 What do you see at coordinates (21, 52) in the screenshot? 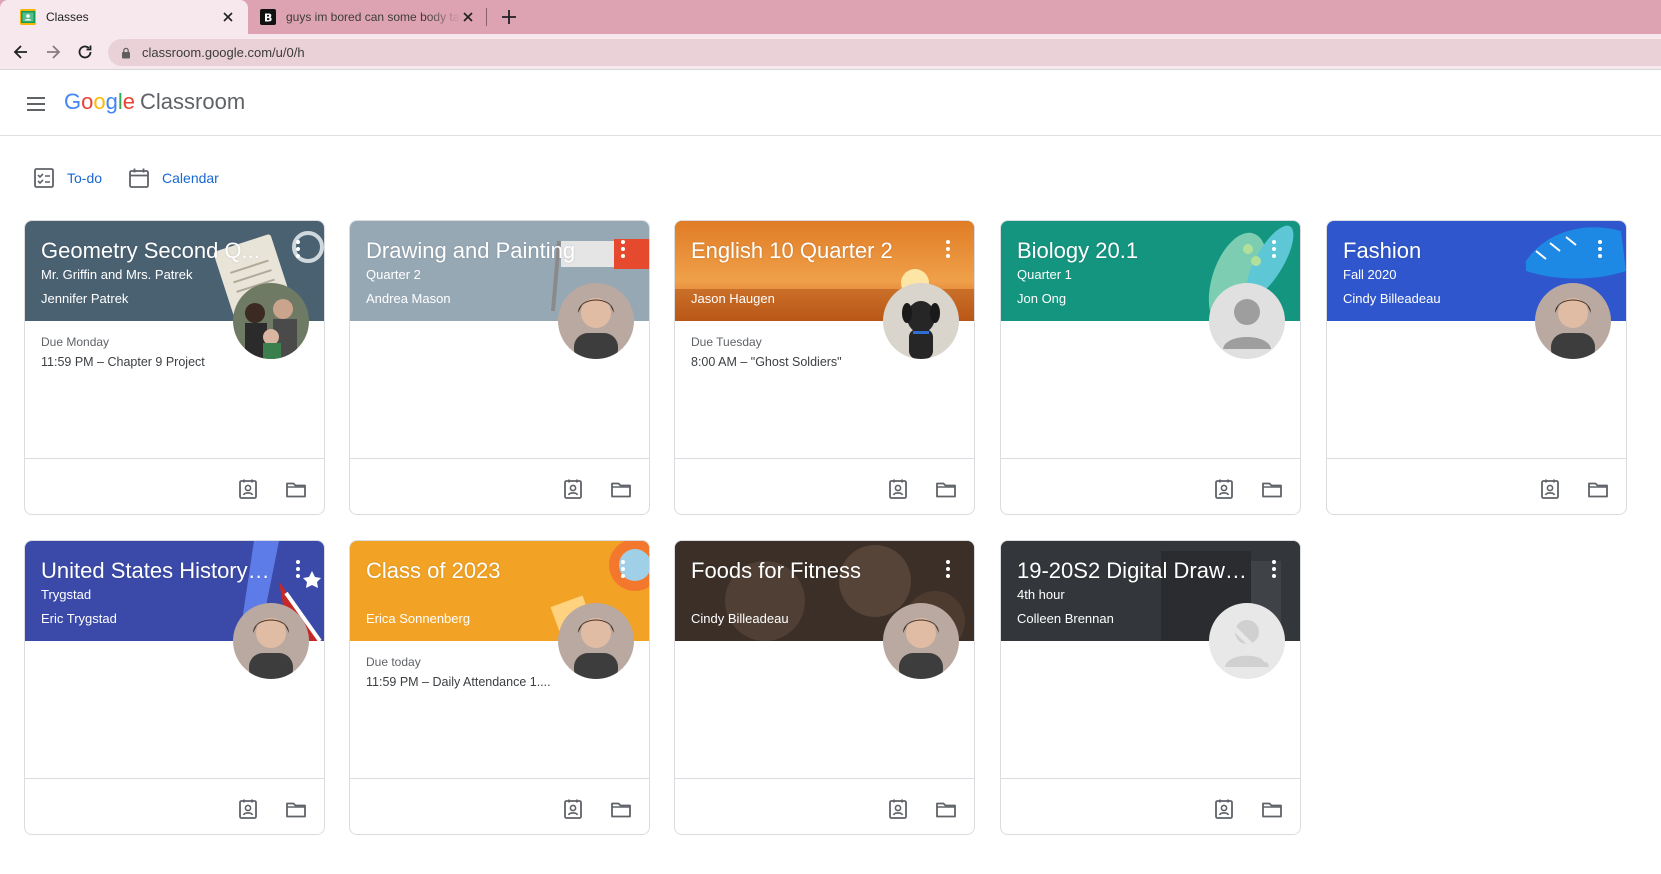
I see `back-arrow-icon` at bounding box center [21, 52].